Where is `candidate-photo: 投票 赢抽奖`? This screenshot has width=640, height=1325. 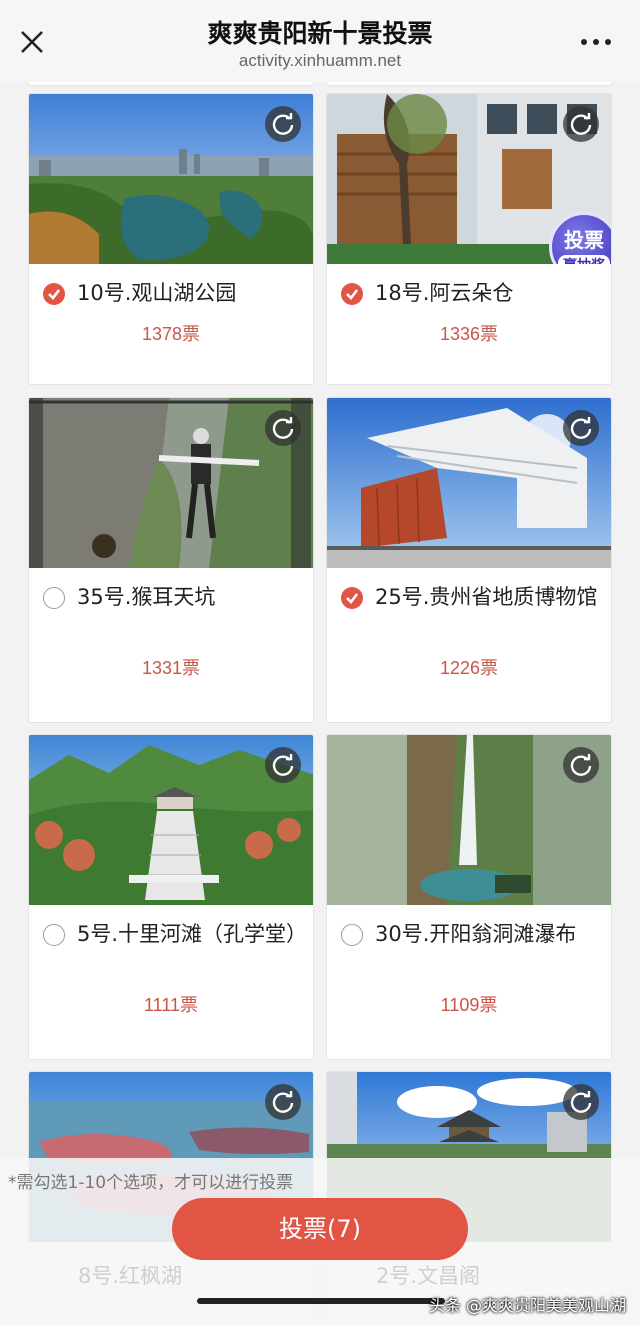
candidate-photo: 投票 赢抽奖 is located at coordinates (469, 179).